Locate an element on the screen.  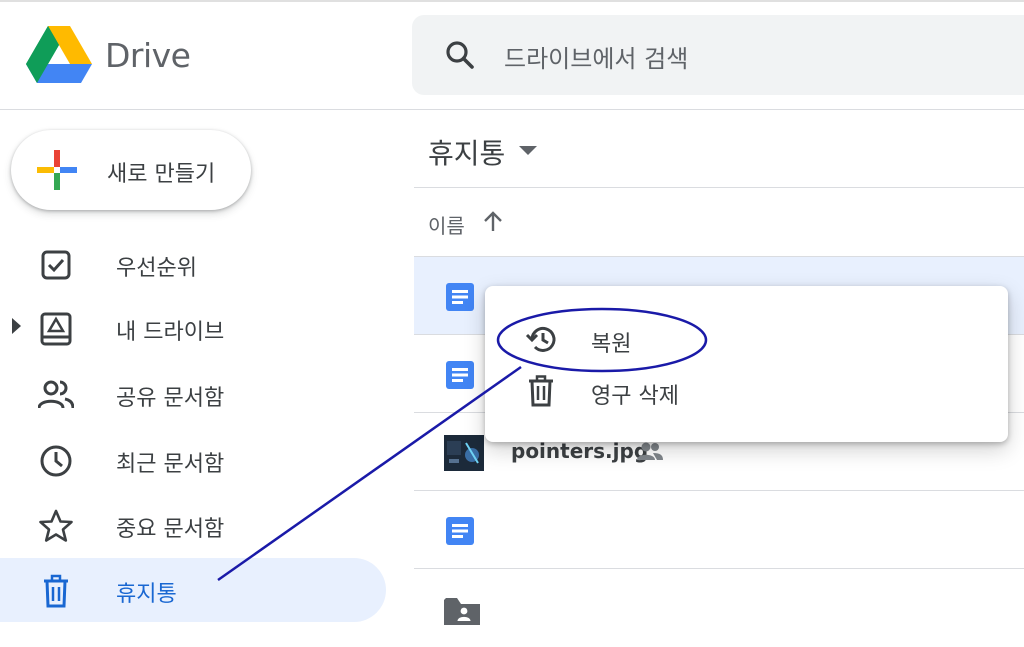
clock-icon is located at coordinates (56, 461).